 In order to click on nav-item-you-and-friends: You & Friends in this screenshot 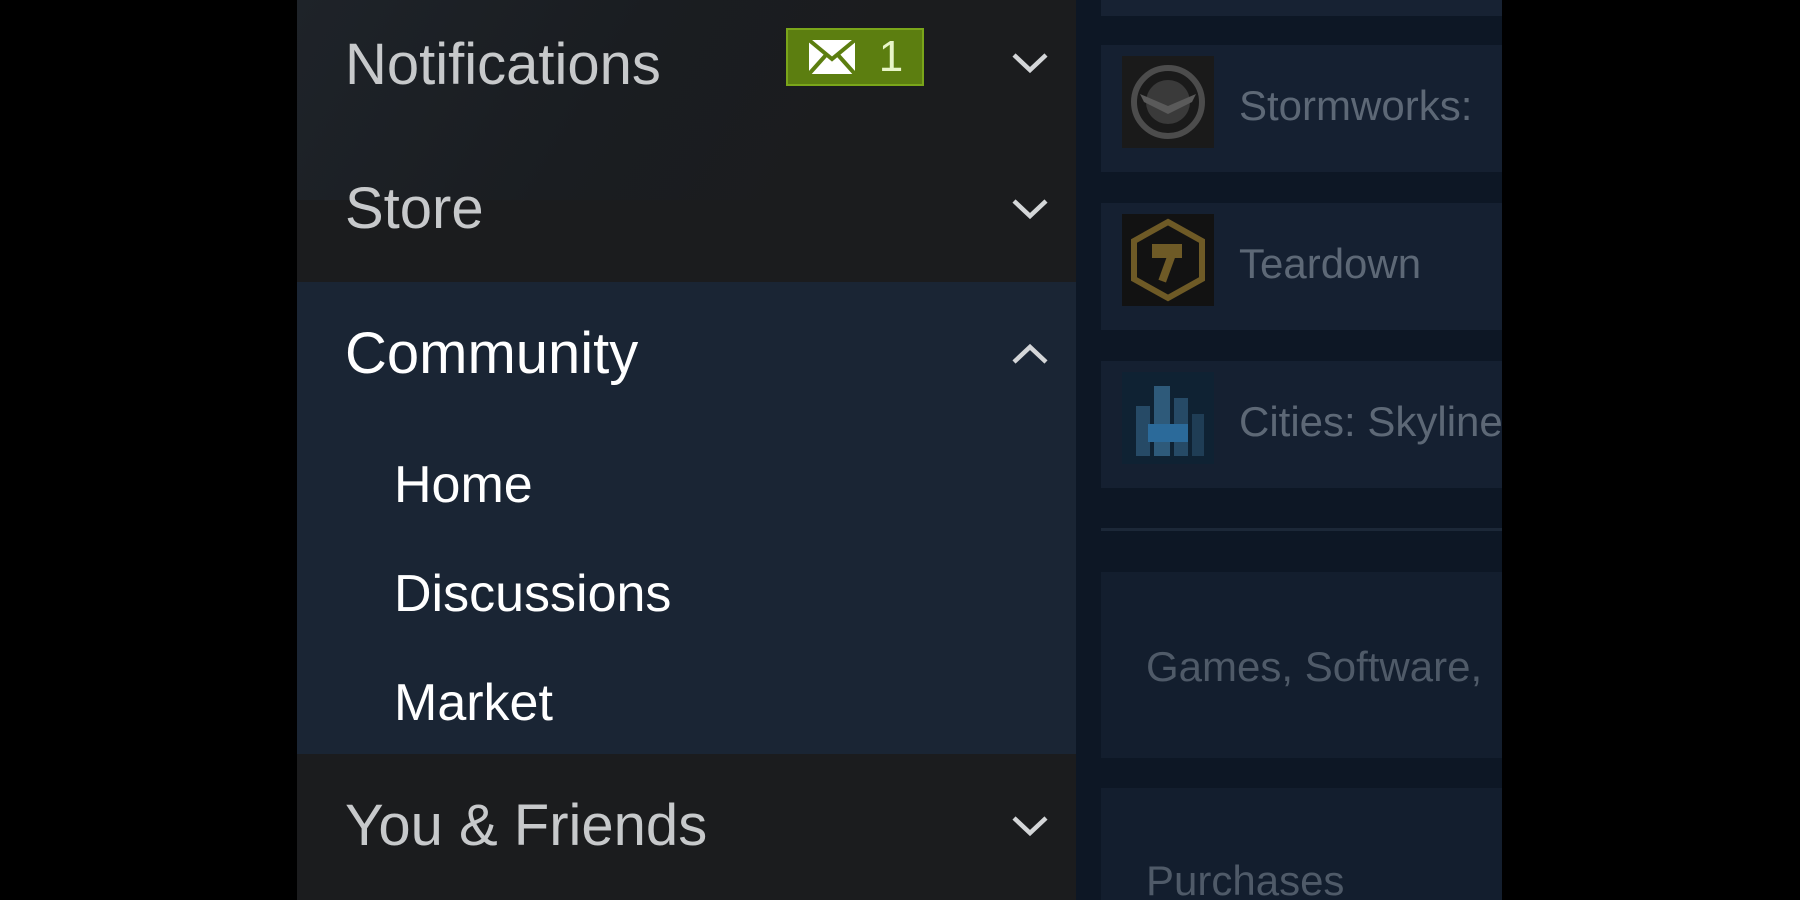, I will do `click(686, 827)`.